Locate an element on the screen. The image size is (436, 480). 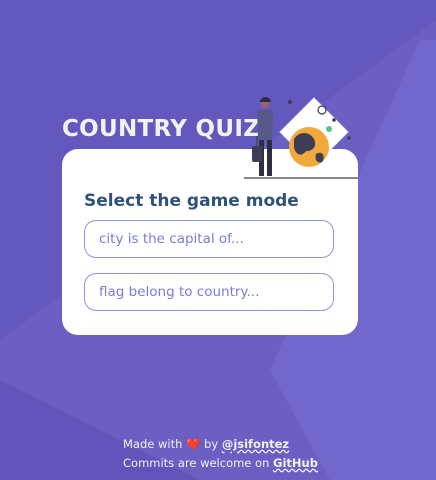
footer-made-text: Made with is located at coordinates (153, 444).